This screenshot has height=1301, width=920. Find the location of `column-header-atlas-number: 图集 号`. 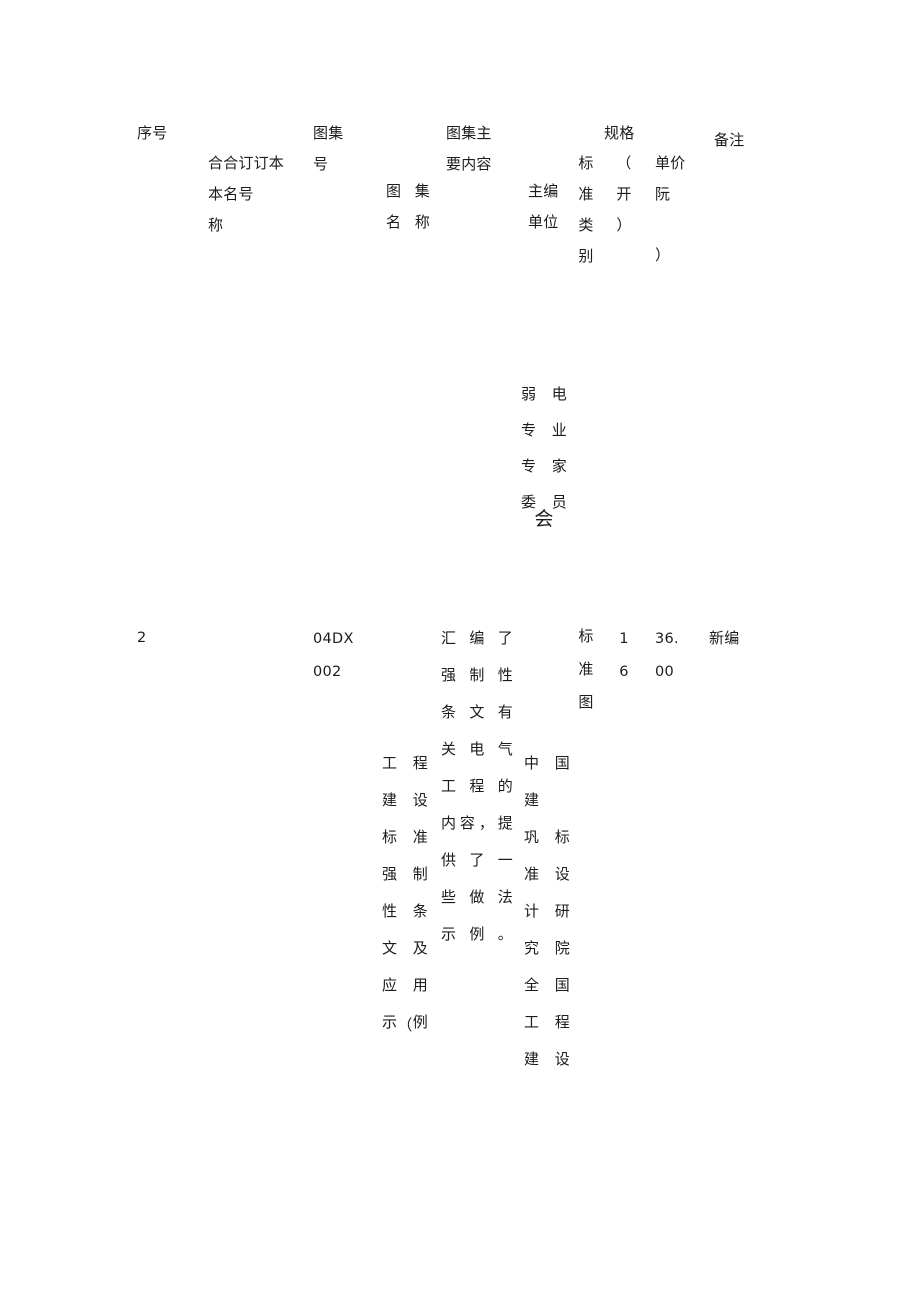

column-header-atlas-number: 图集 号 is located at coordinates (328, 148).